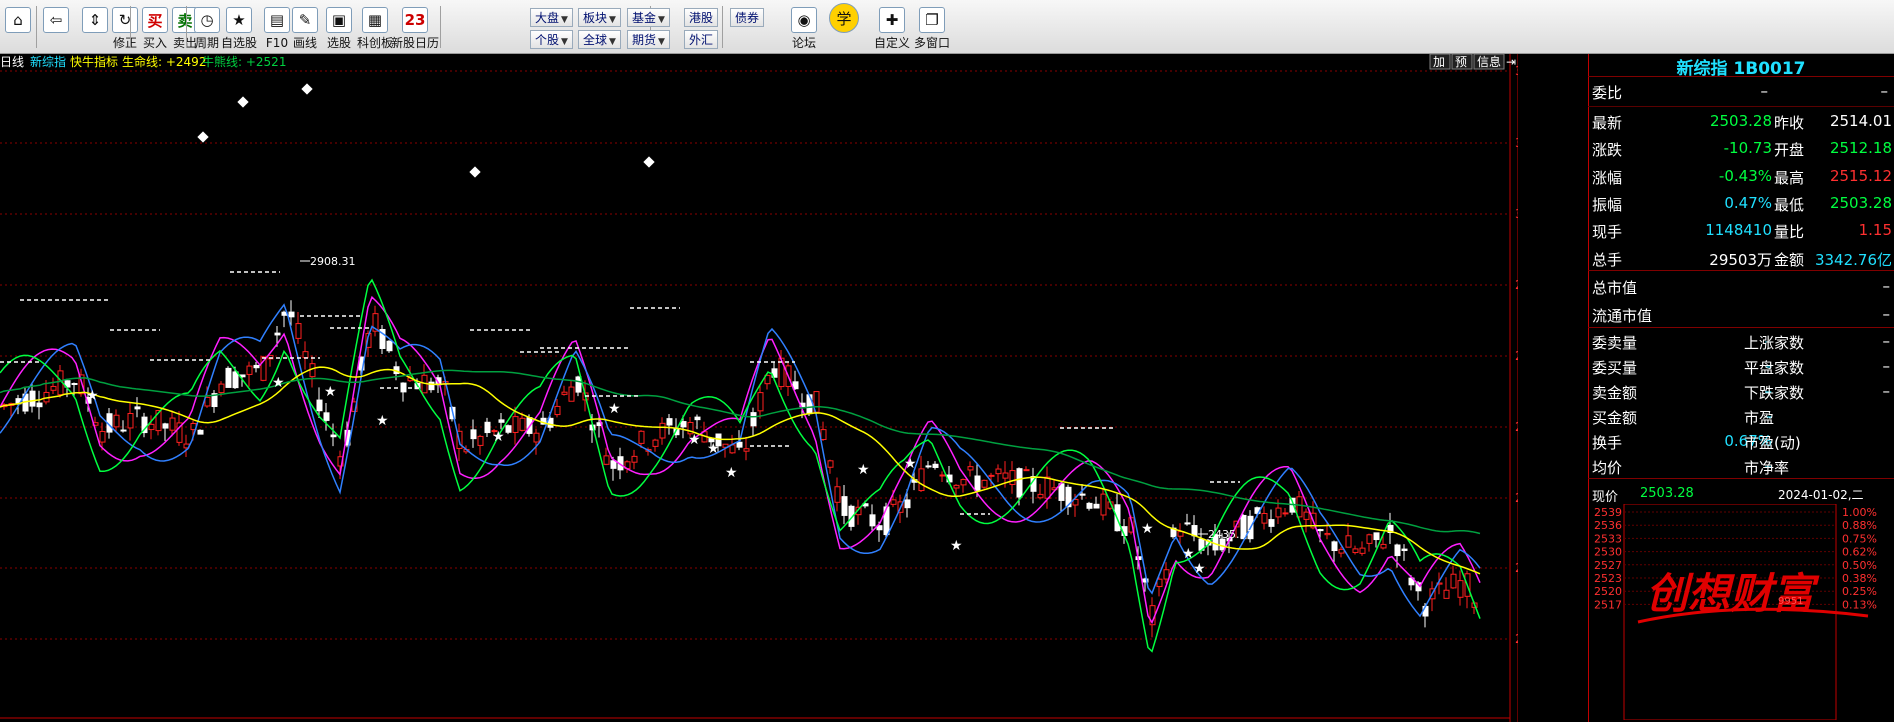  I want to click on buy-icon: 买, so click(155, 20).